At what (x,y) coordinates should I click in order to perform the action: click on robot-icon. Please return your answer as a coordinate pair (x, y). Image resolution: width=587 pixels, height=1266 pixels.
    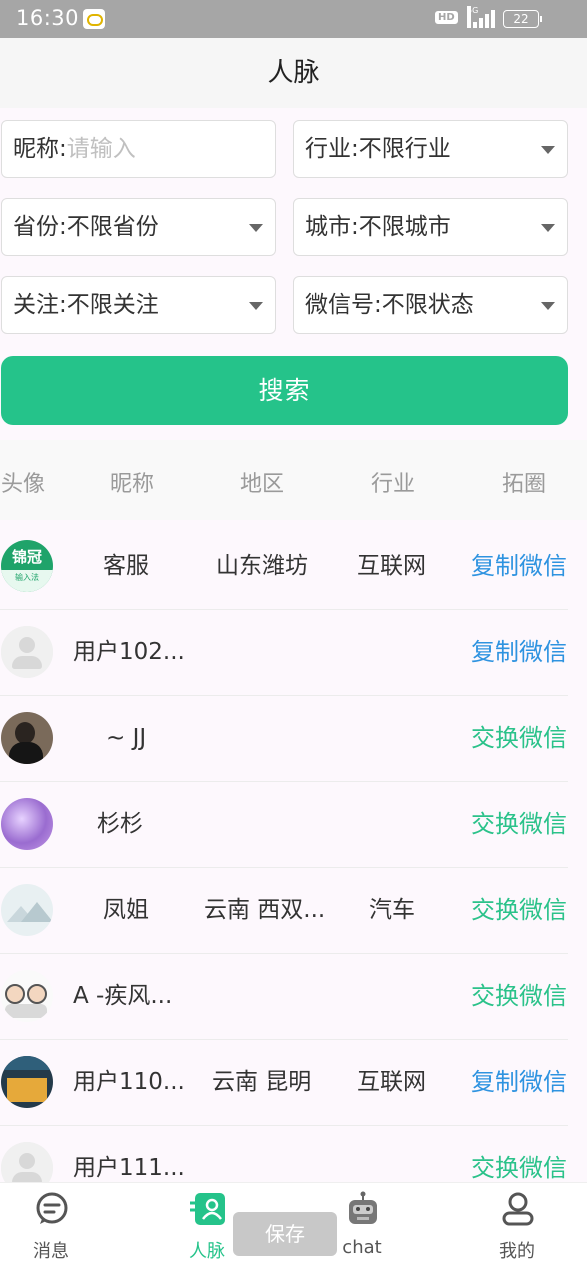
    Looking at the image, I should click on (363, 1207).